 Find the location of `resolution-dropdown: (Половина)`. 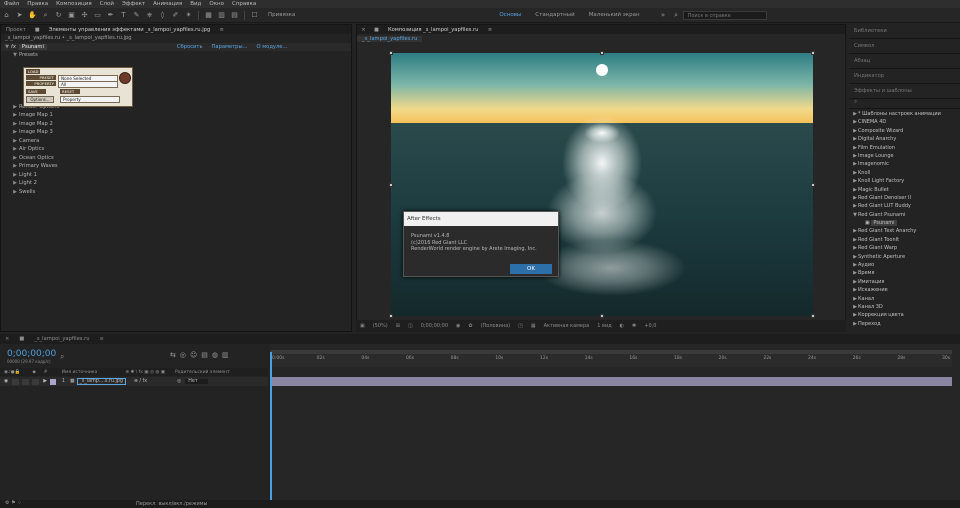

resolution-dropdown: (Половина) is located at coordinates (496, 326).